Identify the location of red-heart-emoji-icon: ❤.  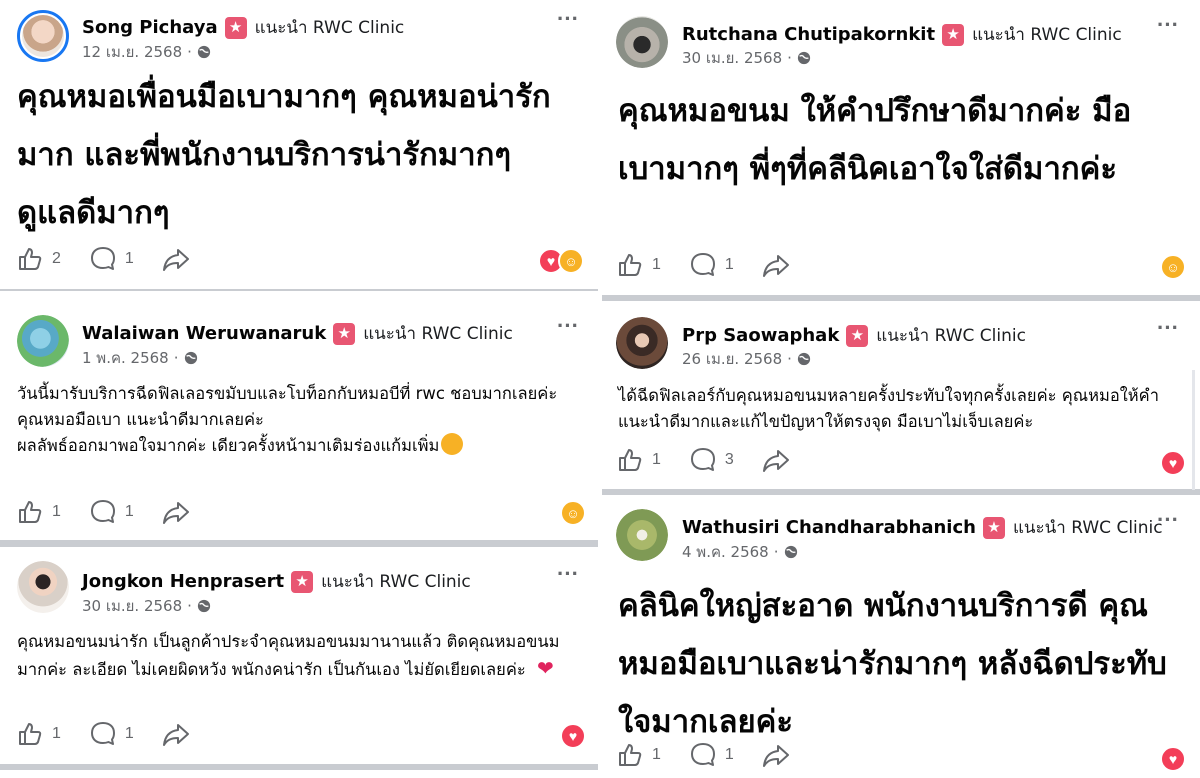
(545, 668).